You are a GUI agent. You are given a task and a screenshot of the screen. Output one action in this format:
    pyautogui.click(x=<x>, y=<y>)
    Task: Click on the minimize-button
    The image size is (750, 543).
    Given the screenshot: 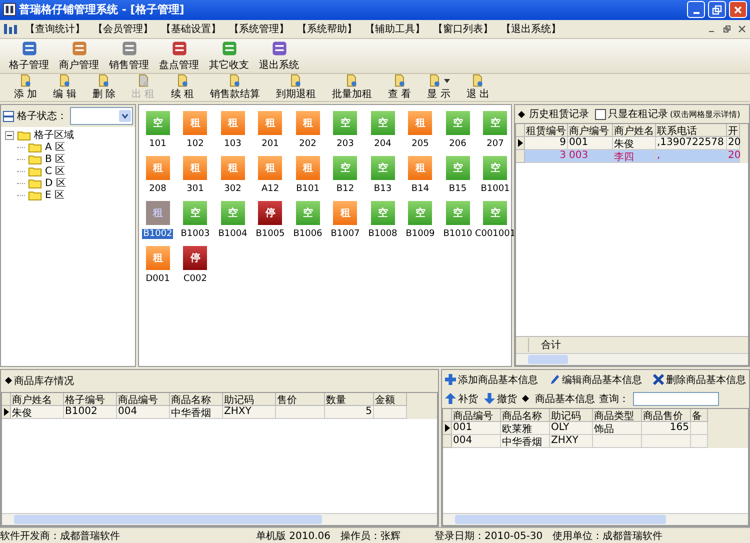 What is the action you would take?
    pyautogui.click(x=696, y=9)
    